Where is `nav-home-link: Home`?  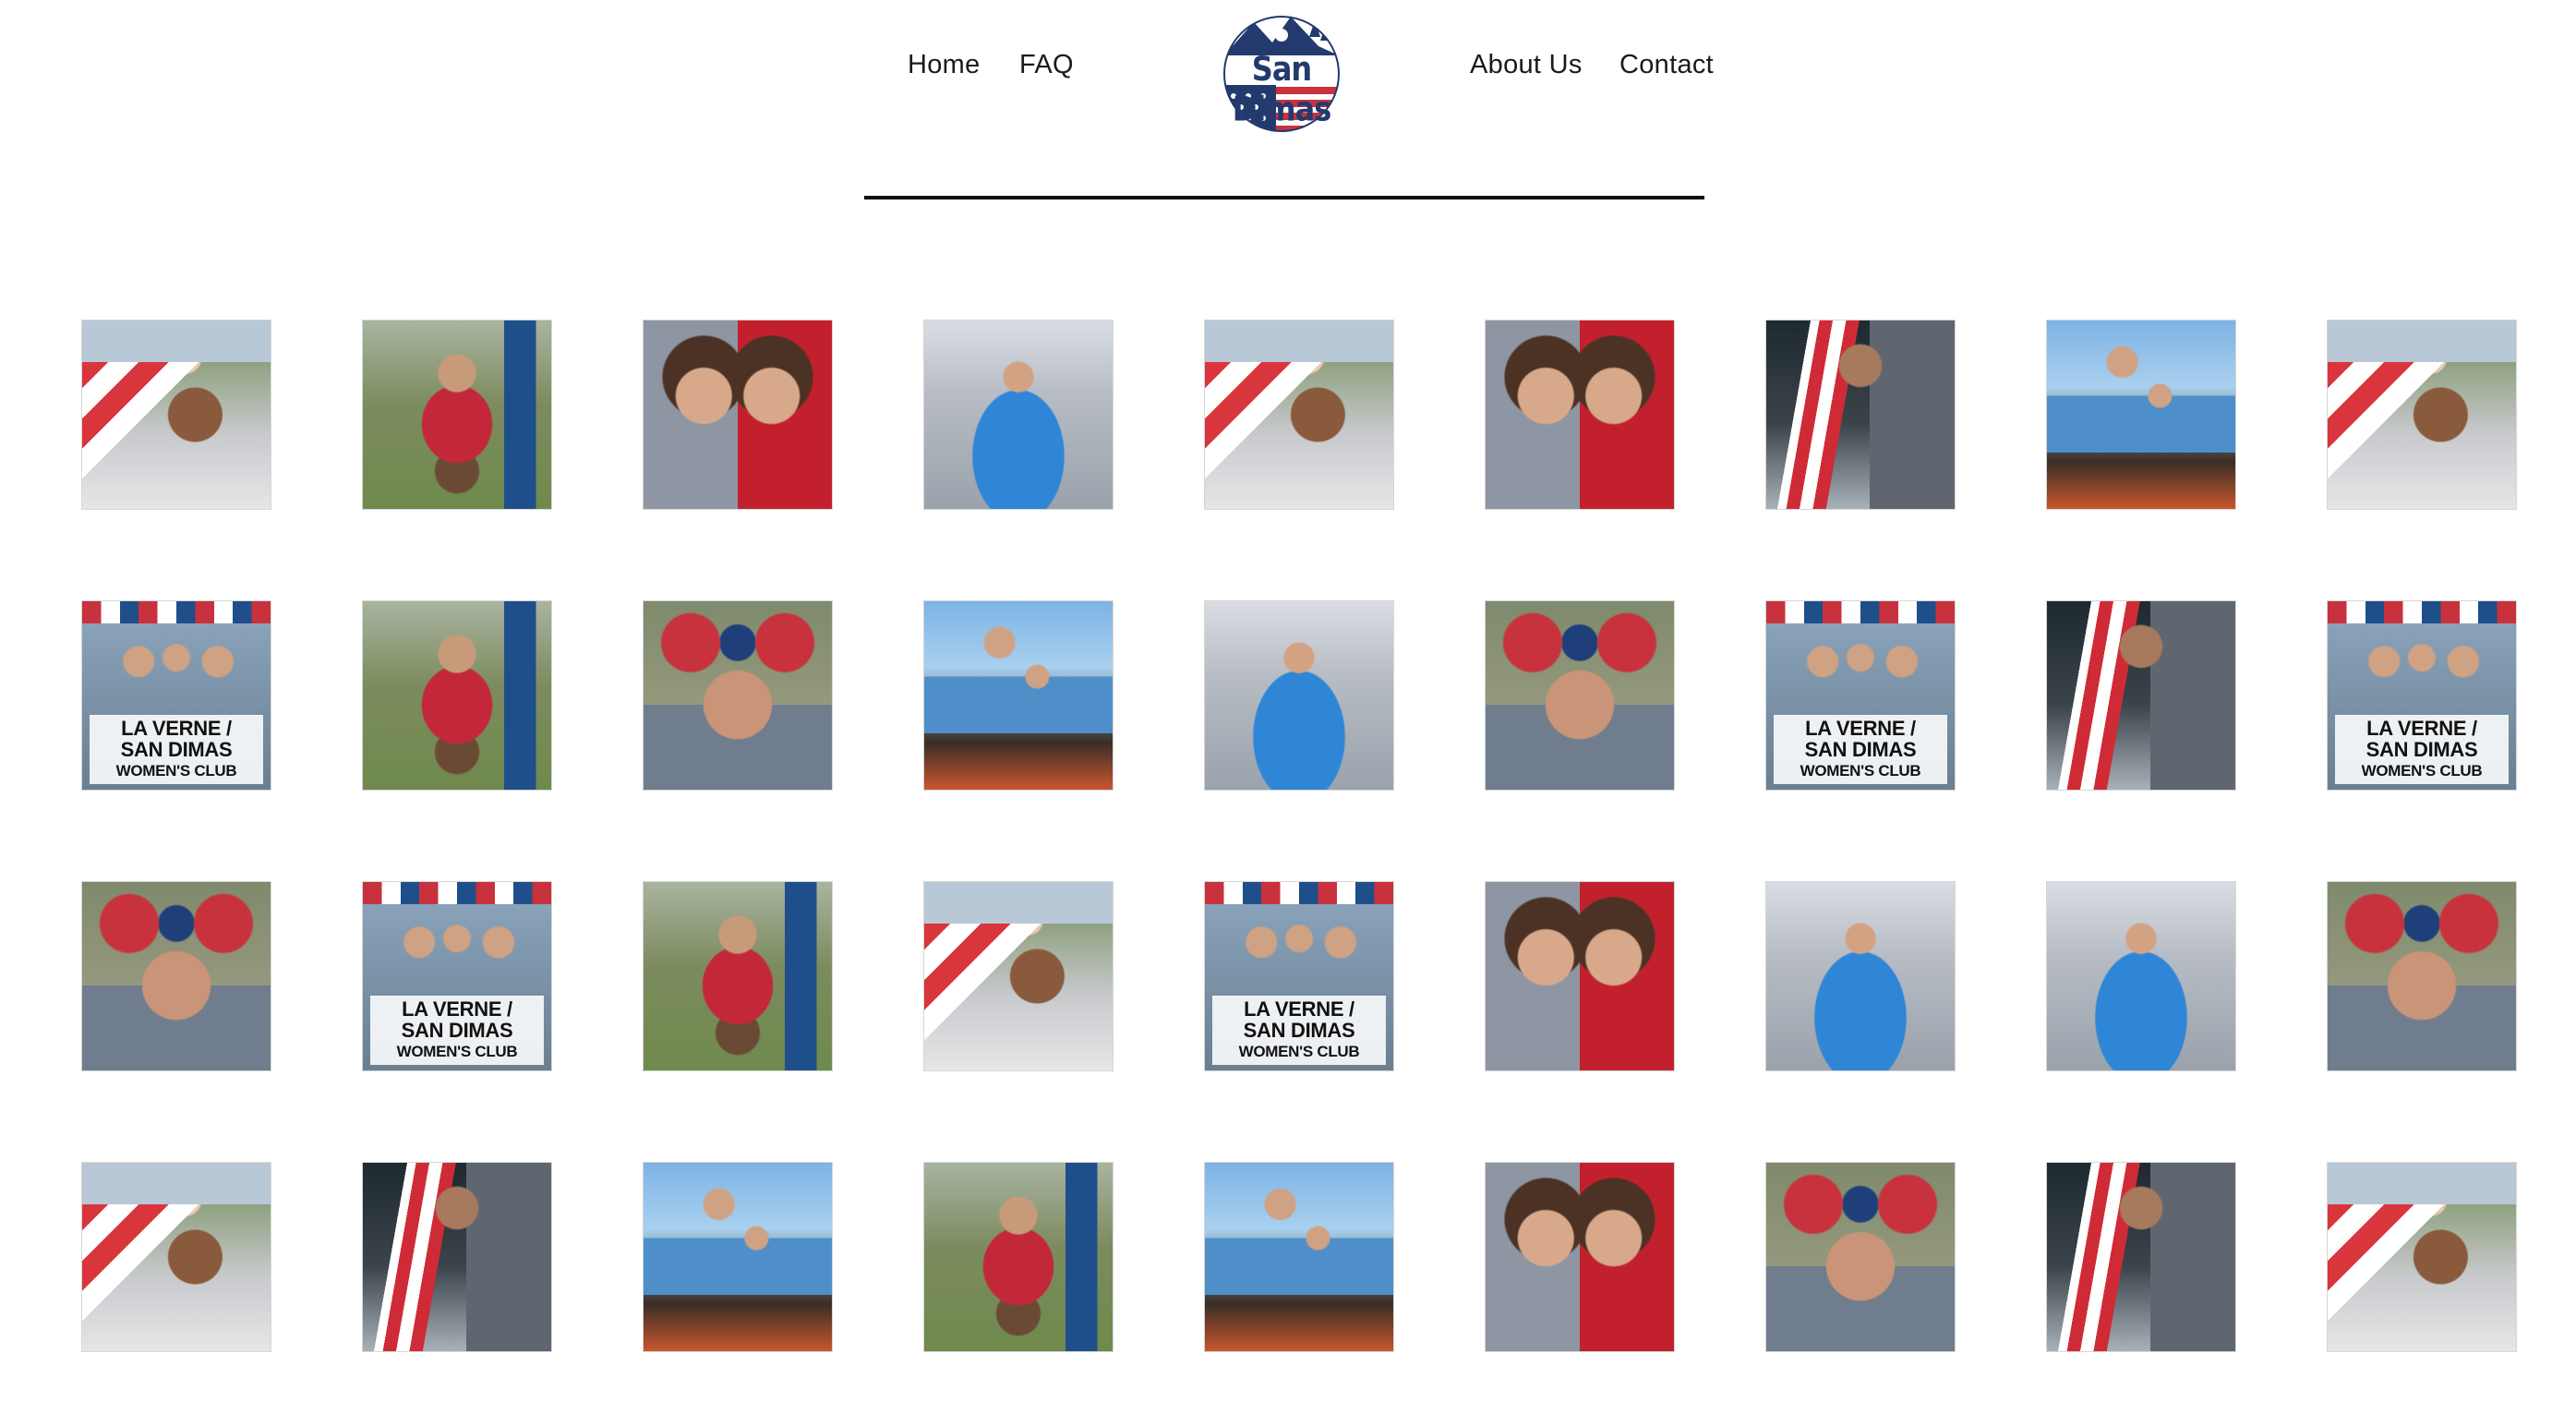
nav-home-link: Home is located at coordinates (944, 65).